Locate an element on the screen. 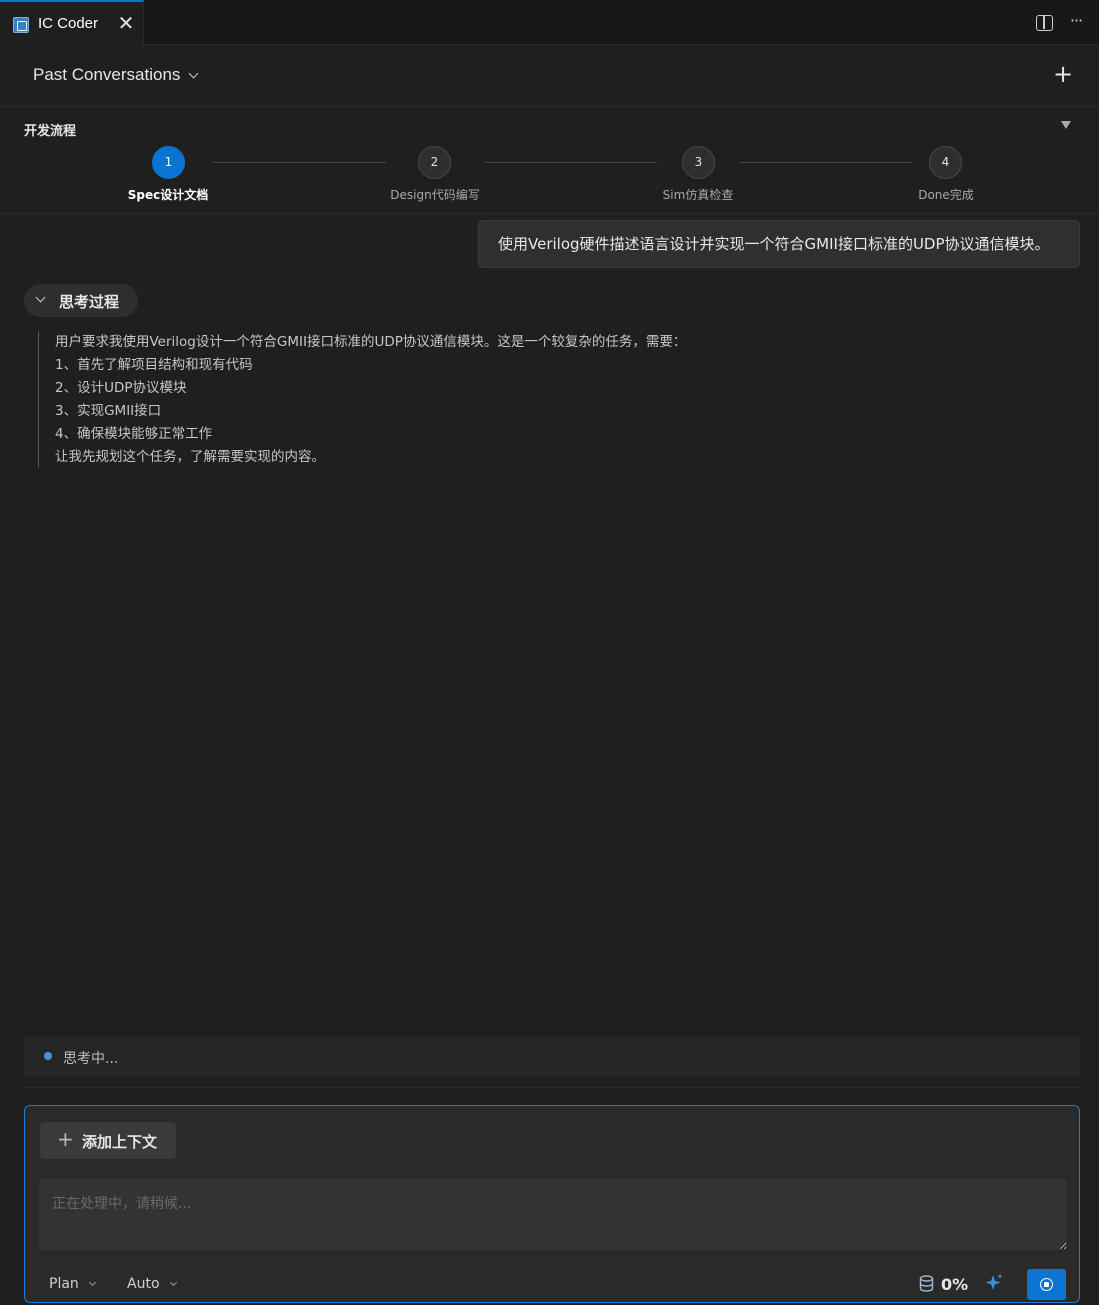 This screenshot has width=1099, height=1305. thinking-line: 1、首先了解项目结构和现有代码 is located at coordinates (154, 365).